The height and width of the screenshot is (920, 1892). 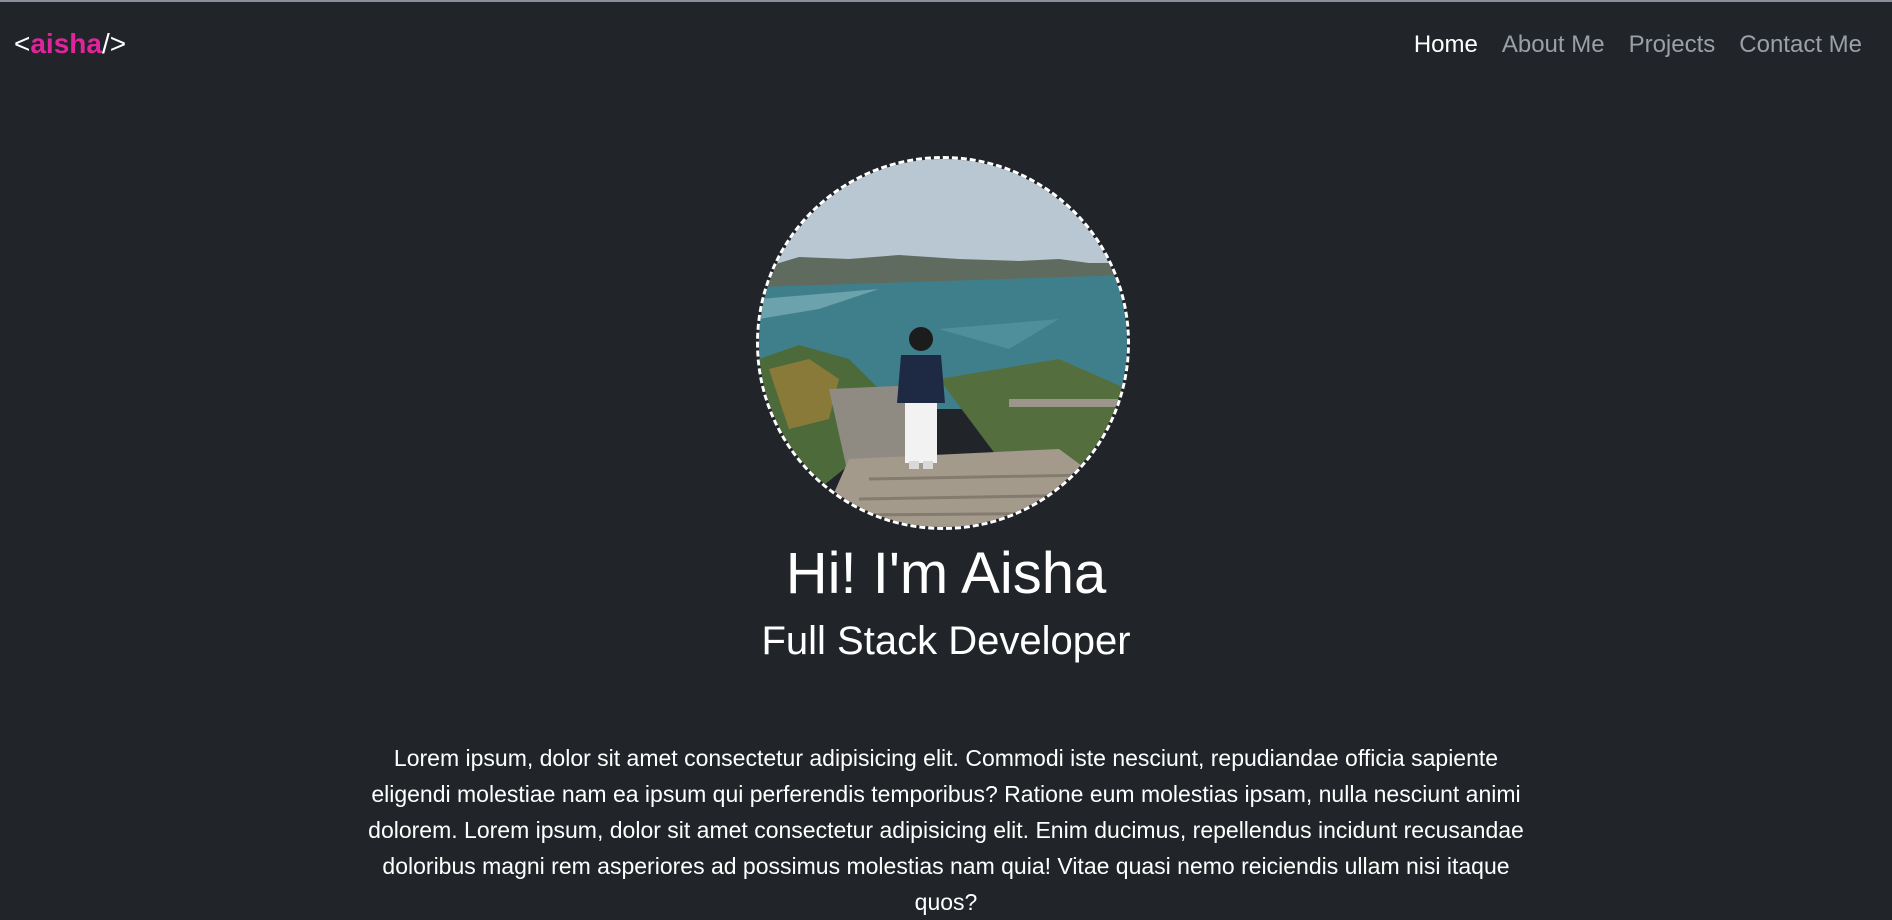 I want to click on nav-link-about-me: About Me, so click(x=1553, y=45).